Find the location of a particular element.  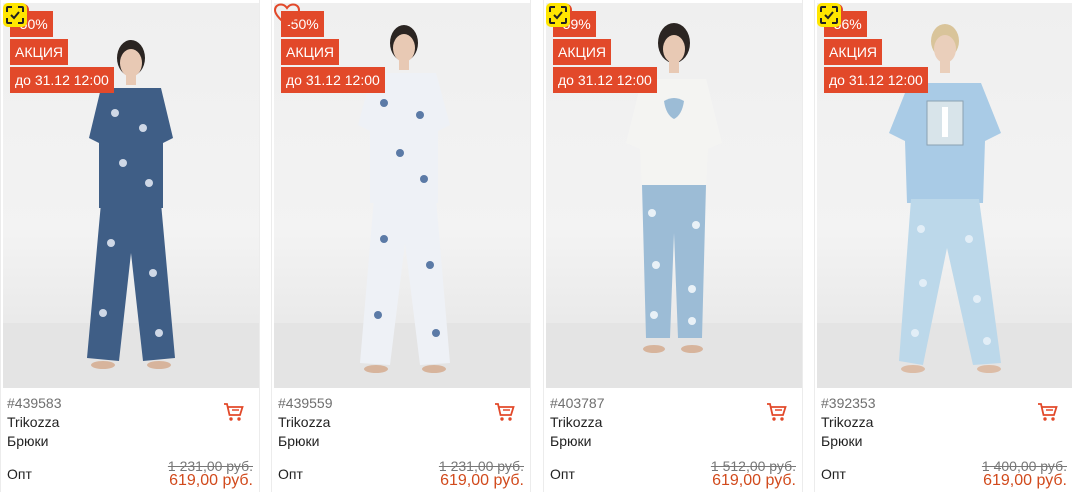

product-sku: #392353 is located at coordinates (848, 403).